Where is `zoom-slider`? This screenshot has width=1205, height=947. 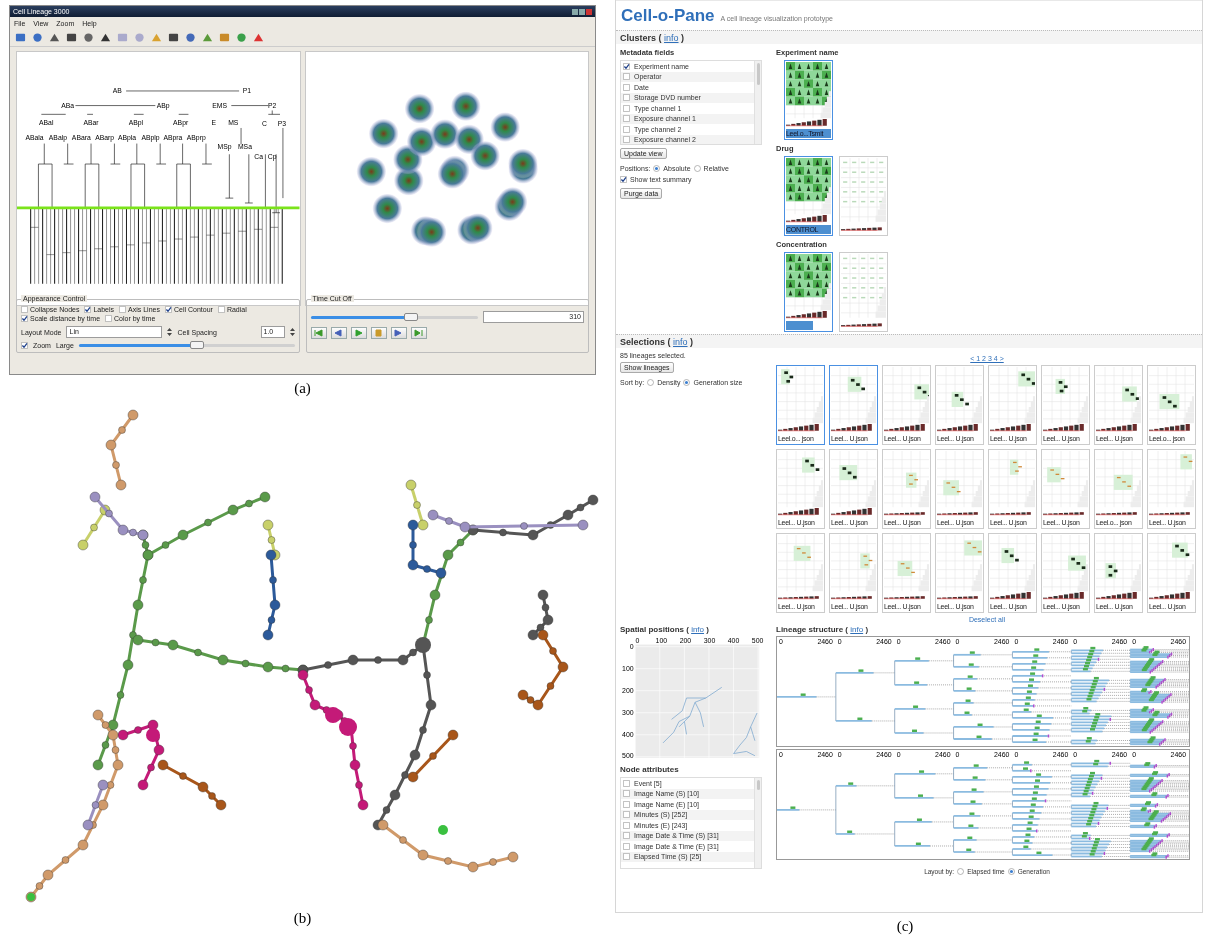 zoom-slider is located at coordinates (186, 345).